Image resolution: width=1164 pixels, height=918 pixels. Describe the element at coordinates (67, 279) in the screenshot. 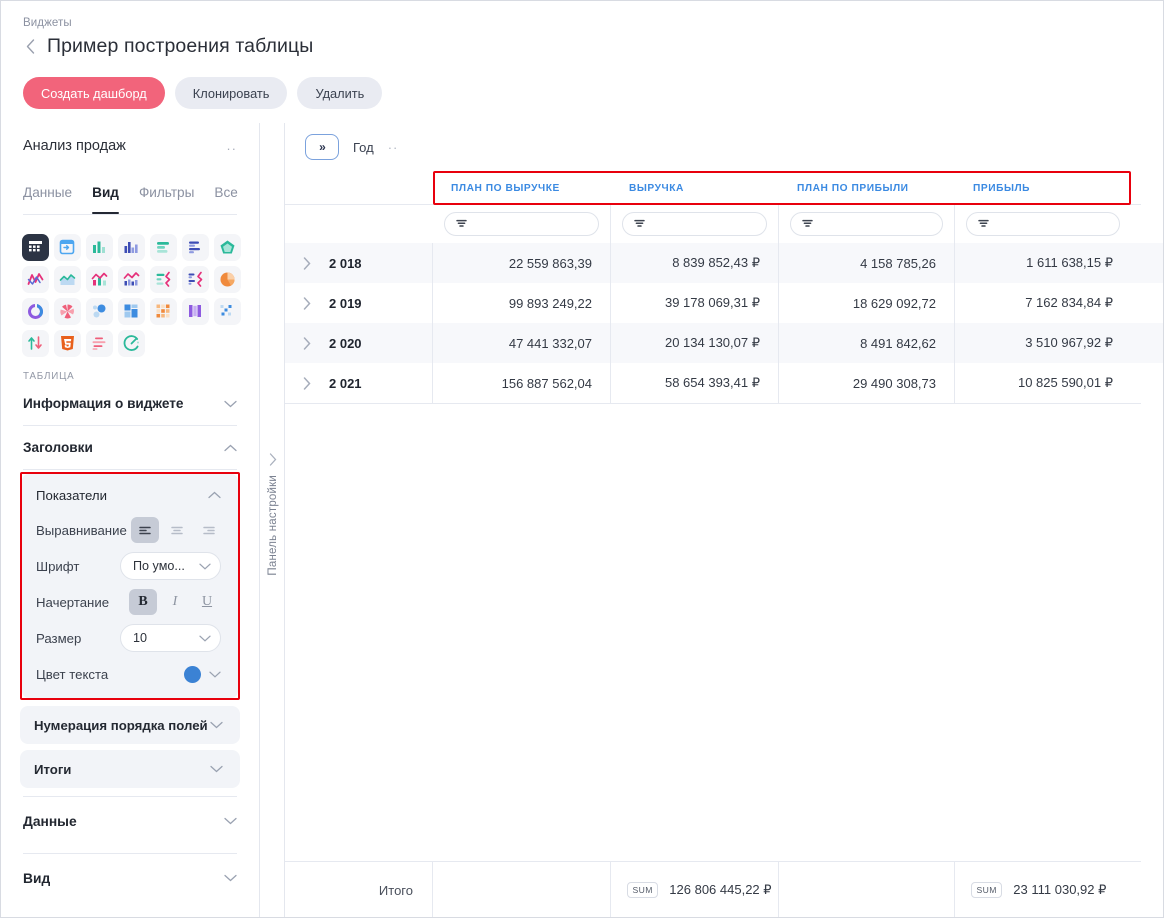

I see `chart-type-area-line` at that location.